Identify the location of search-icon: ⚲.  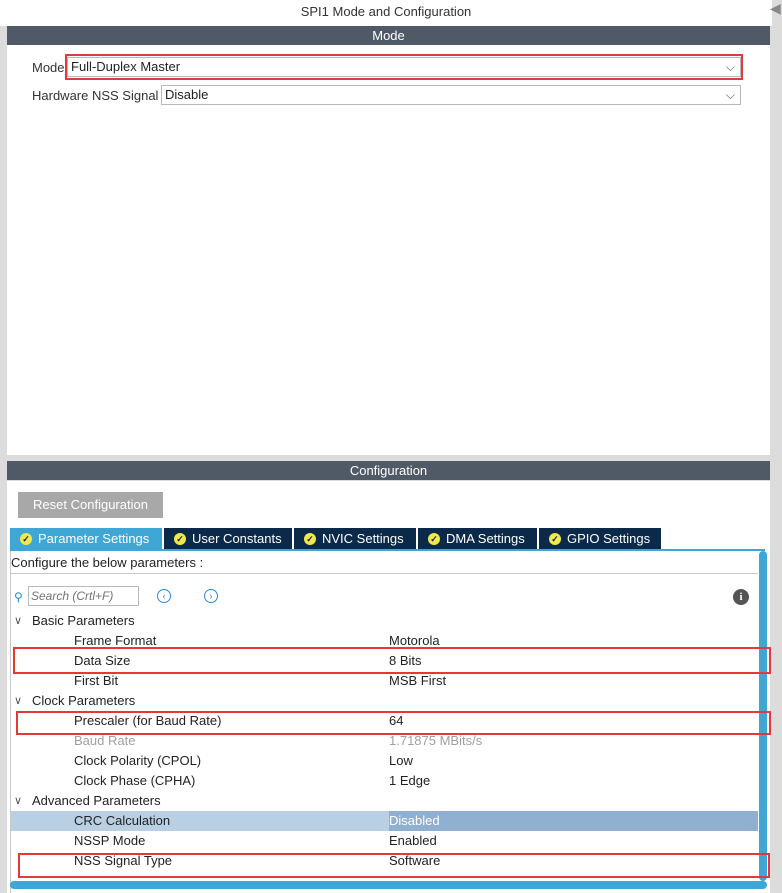
(18, 597).